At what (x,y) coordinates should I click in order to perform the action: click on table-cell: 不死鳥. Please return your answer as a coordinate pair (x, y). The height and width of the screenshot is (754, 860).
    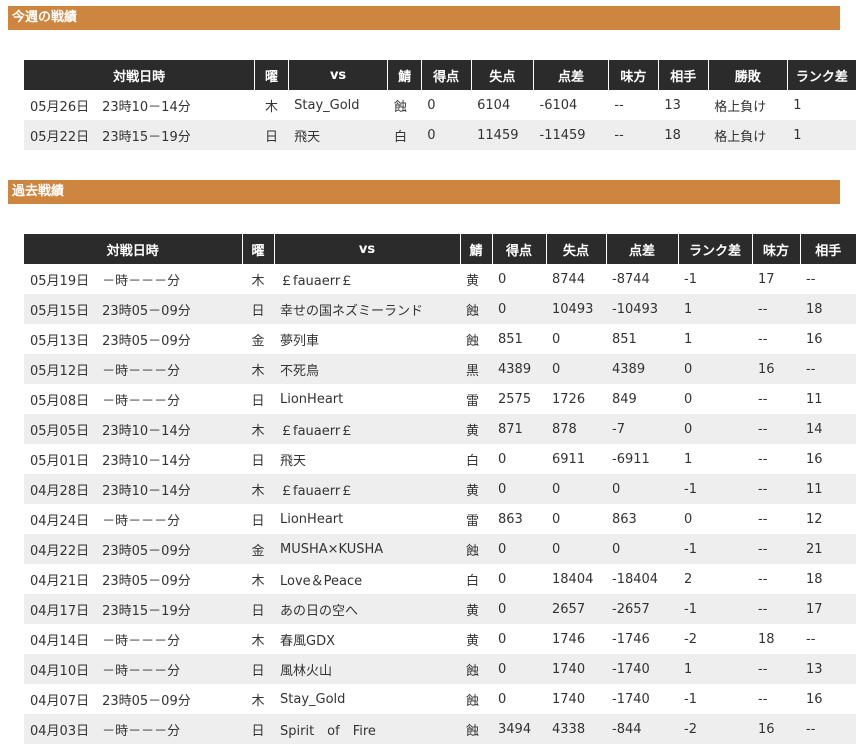
    Looking at the image, I should click on (367, 369).